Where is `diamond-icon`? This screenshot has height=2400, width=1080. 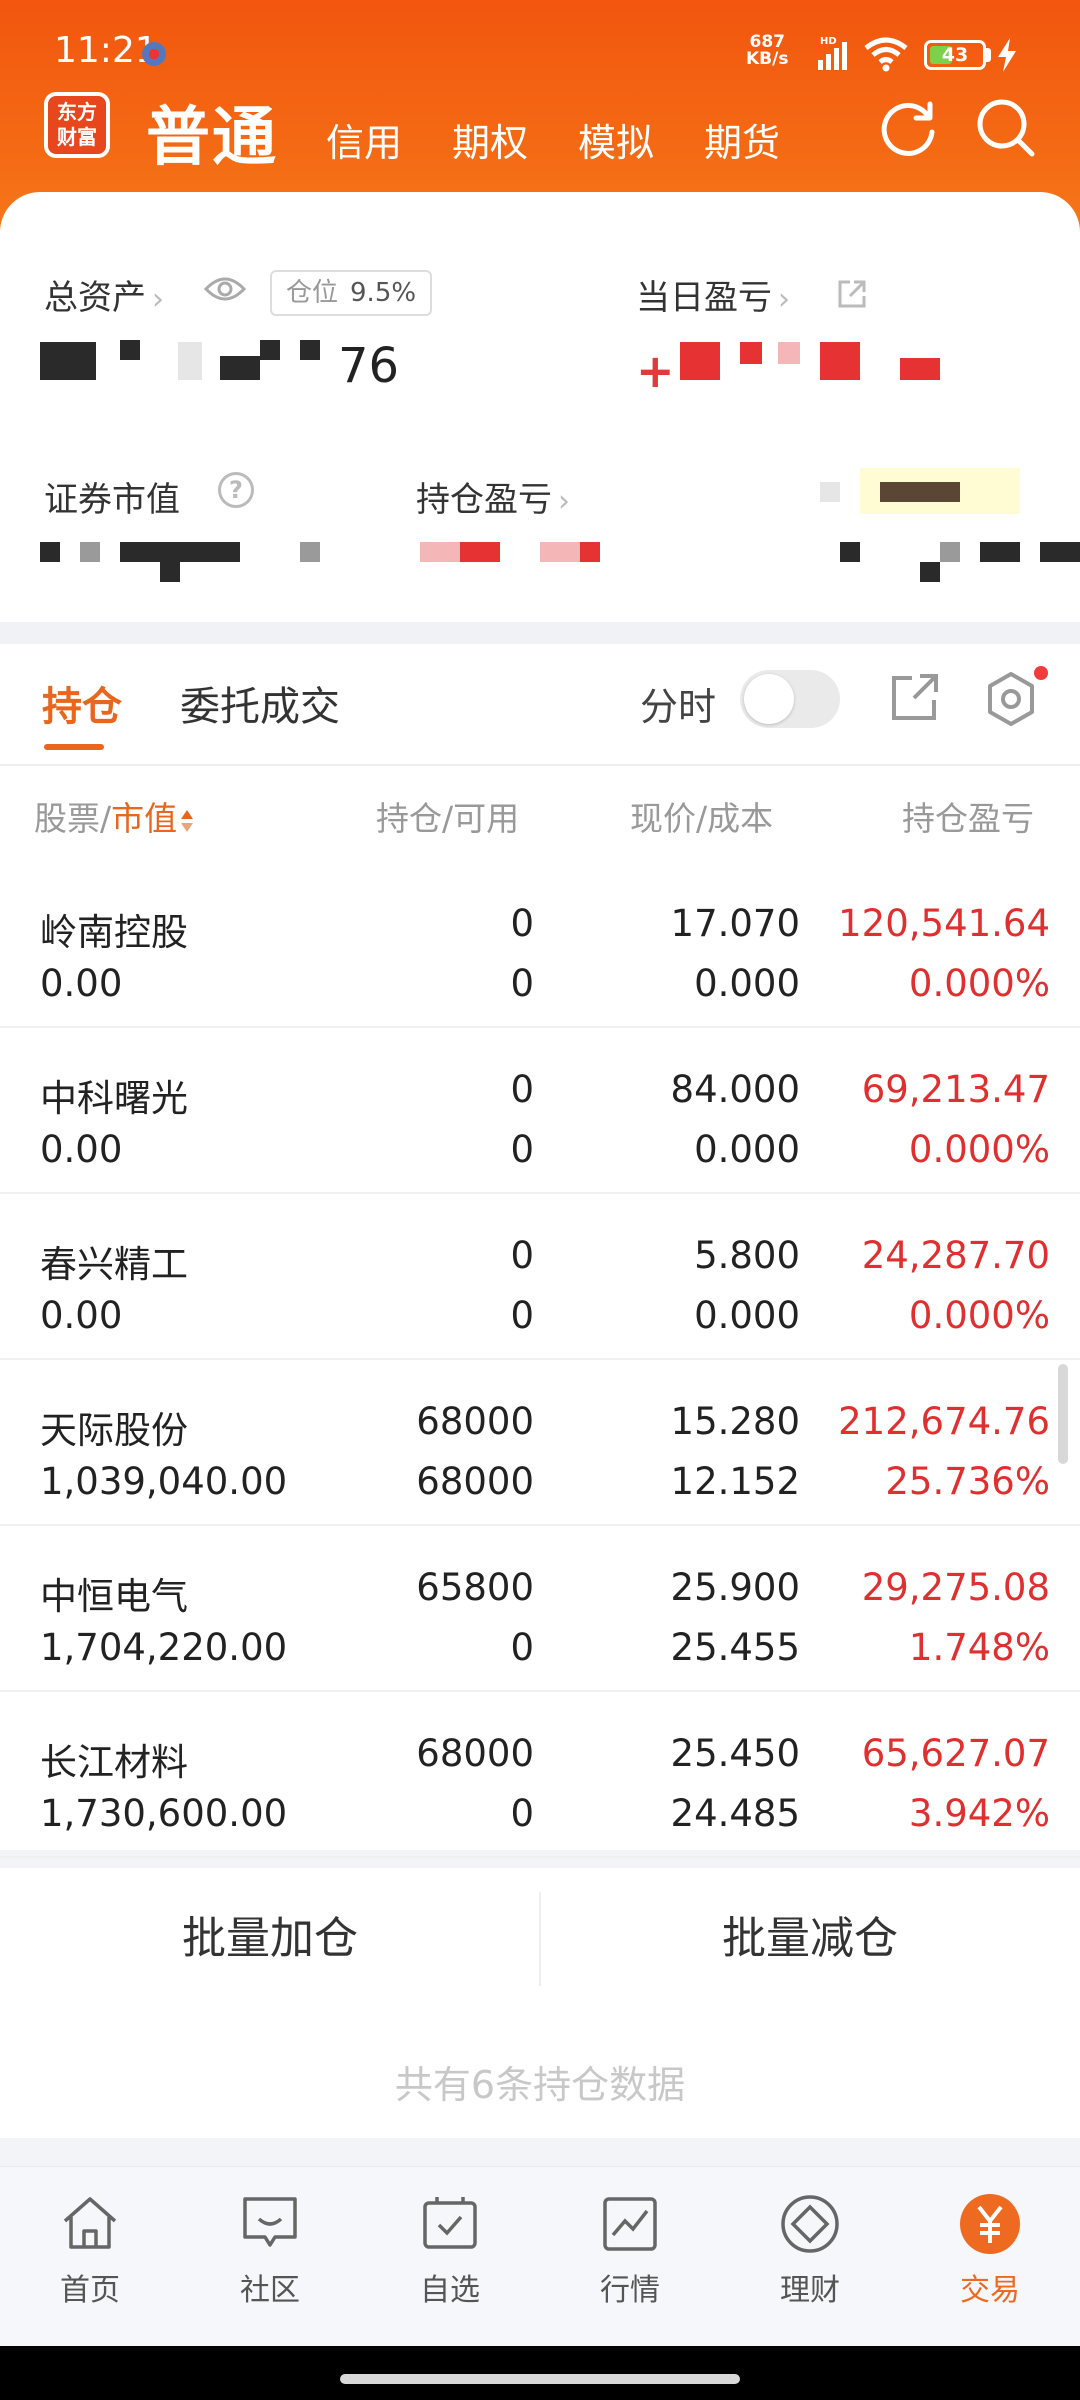
diamond-icon is located at coordinates (810, 2224).